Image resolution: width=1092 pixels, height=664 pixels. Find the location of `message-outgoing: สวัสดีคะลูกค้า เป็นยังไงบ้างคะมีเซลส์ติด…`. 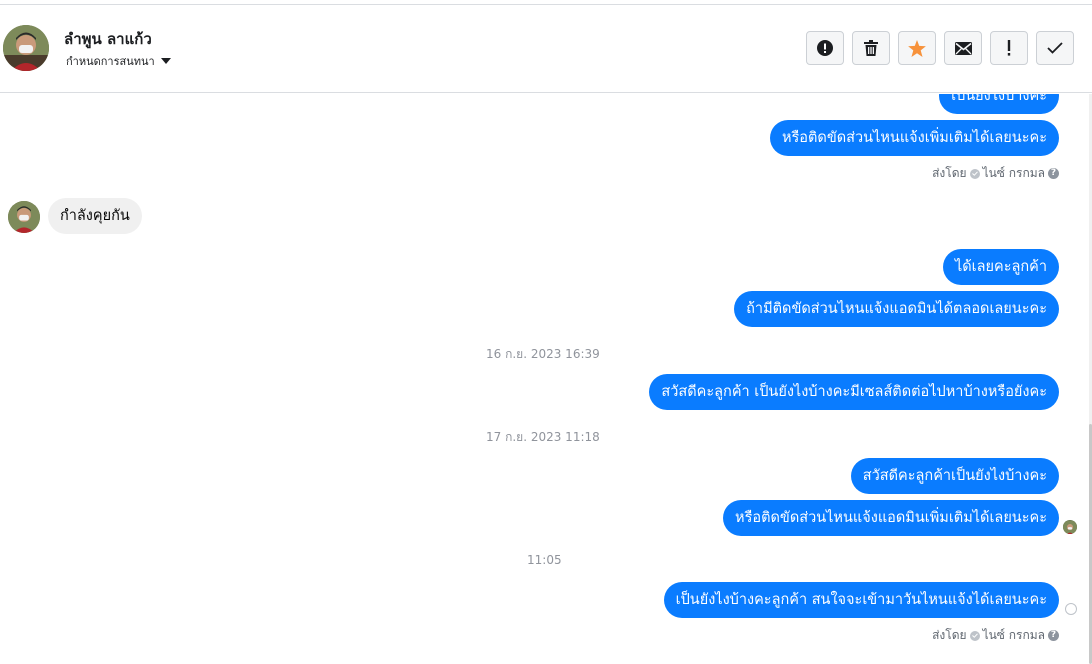

message-outgoing: สวัสดีคะลูกค้า เป็นยังไงบ้างคะมีเซลส์ติด… is located at coordinates (854, 392).